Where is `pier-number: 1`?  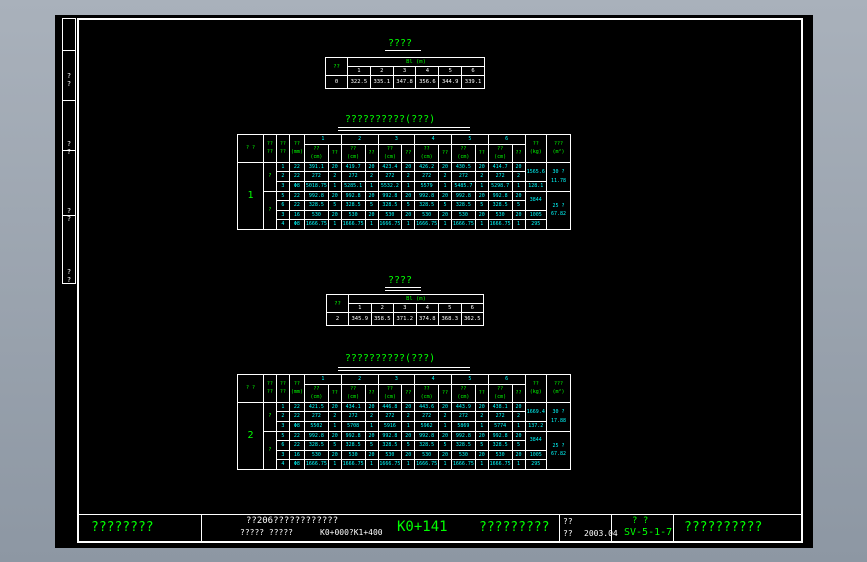
pier-number: 1 is located at coordinates (250, 195).